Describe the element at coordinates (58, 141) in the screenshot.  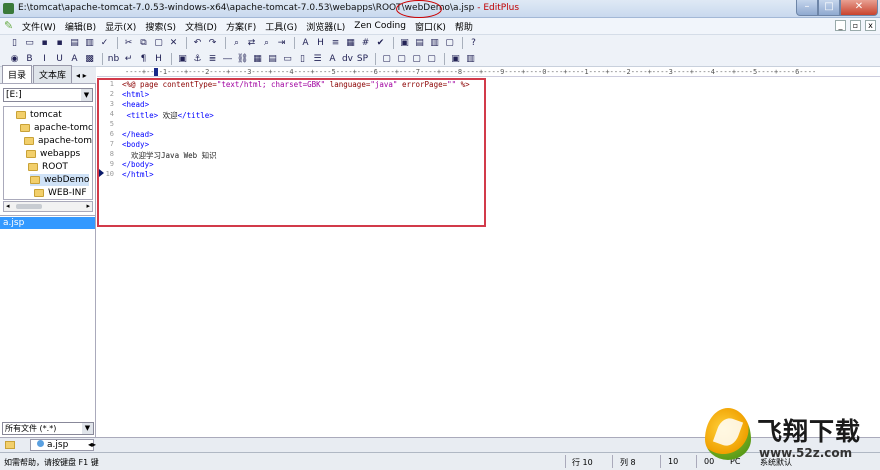
I see `tree-node-apache-tomcat-2: apache-tom` at that location.